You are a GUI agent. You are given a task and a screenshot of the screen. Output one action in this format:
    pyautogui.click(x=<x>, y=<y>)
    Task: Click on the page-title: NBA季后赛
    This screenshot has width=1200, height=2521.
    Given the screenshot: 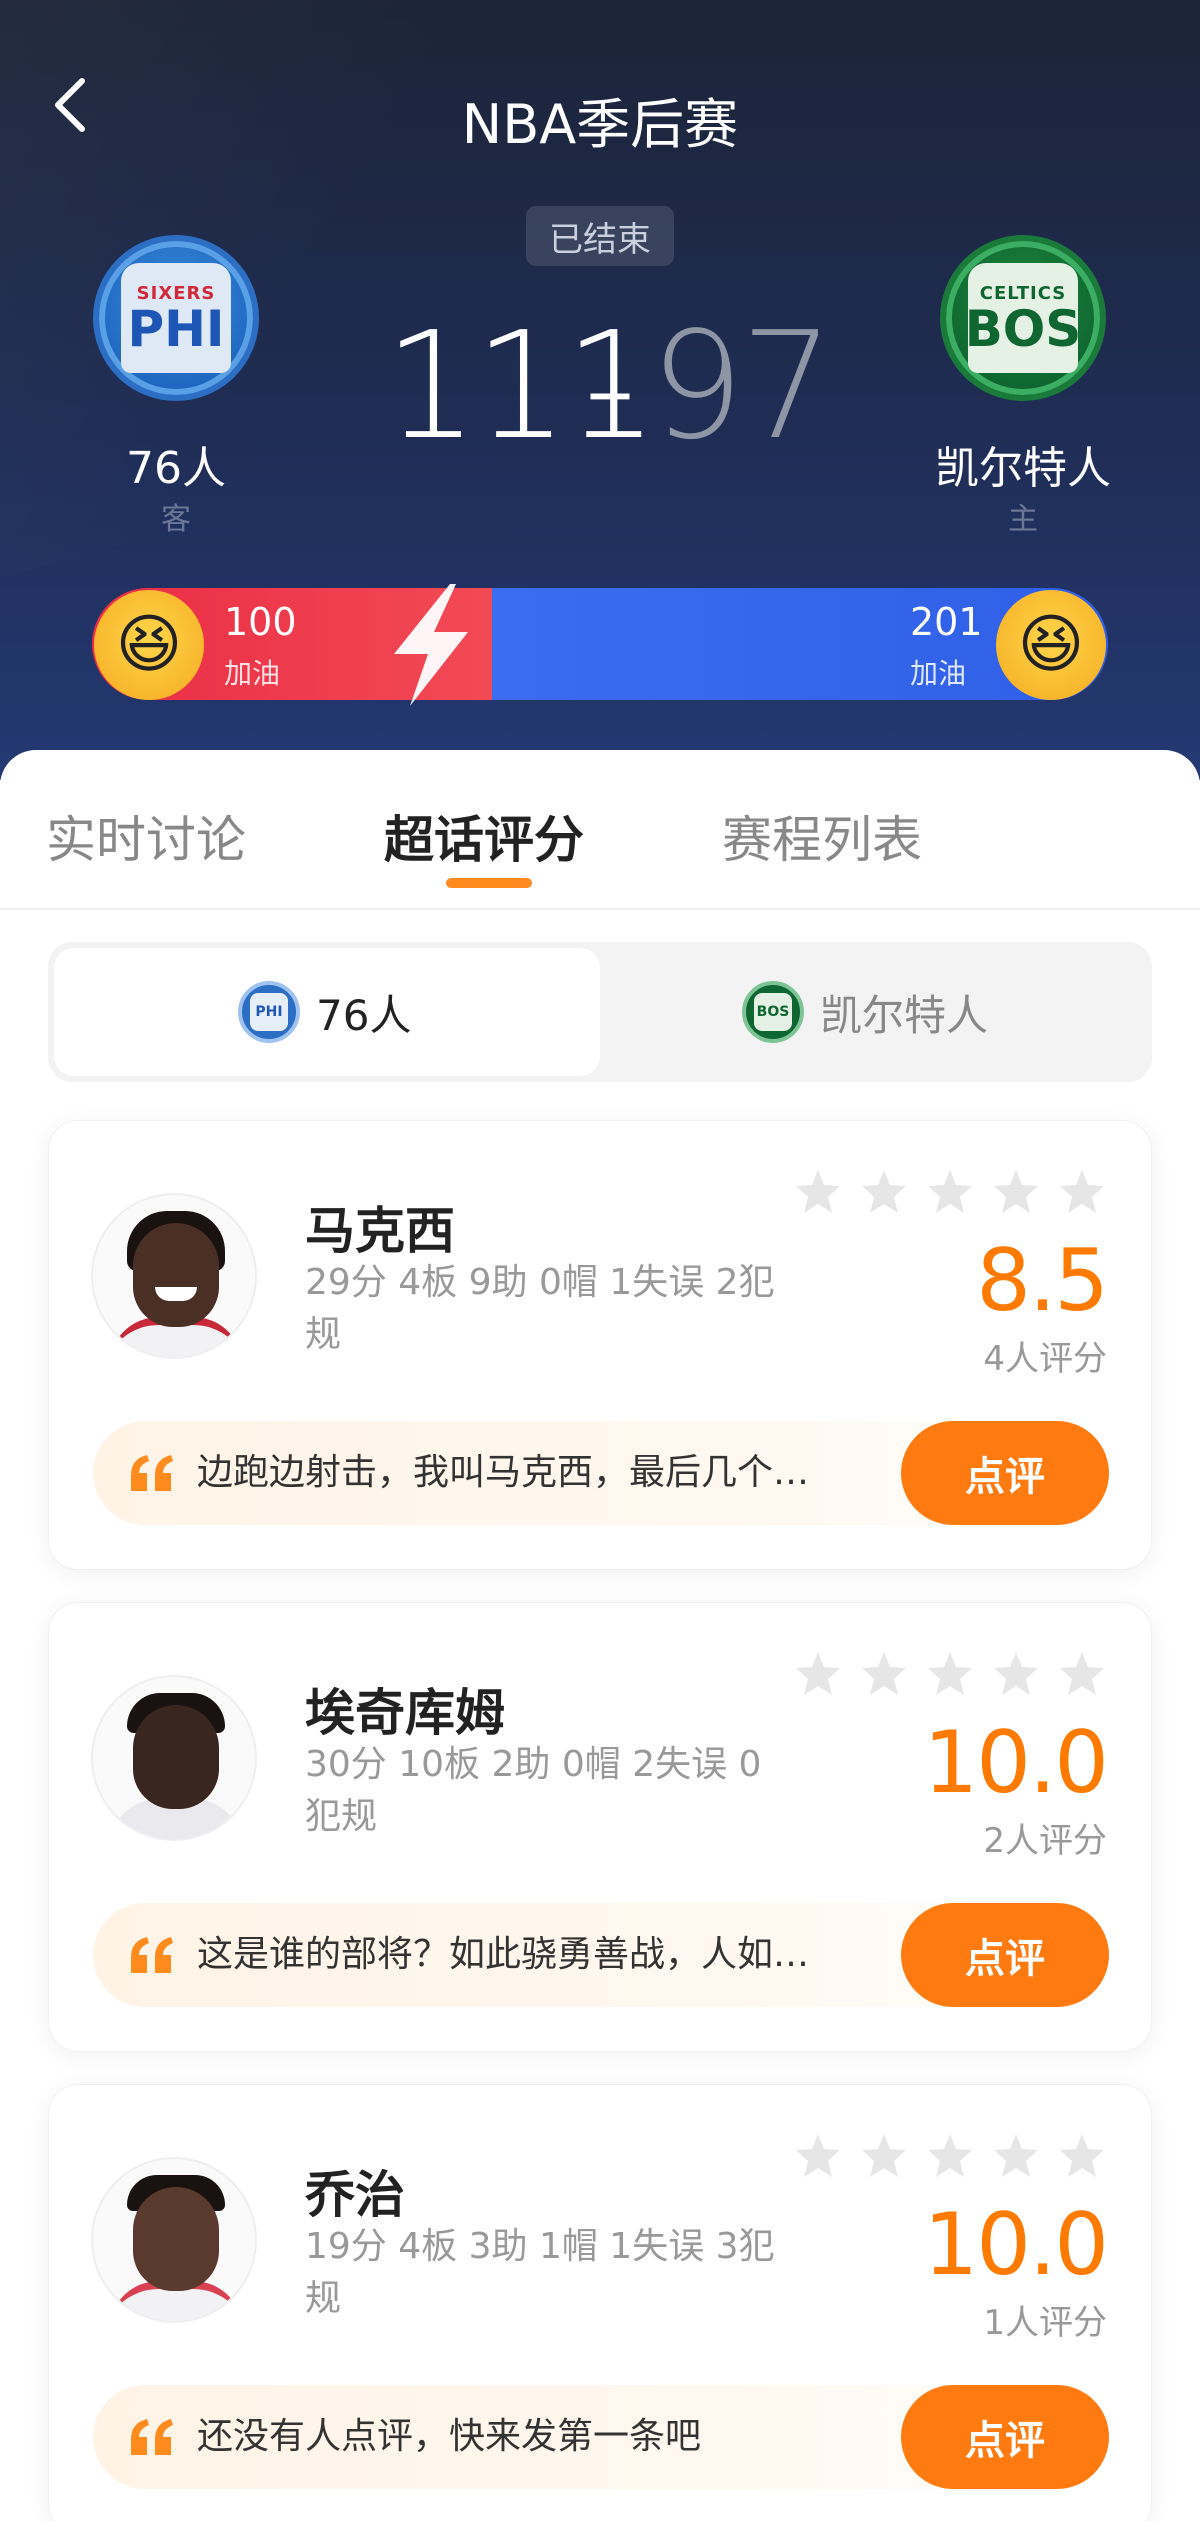 What is the action you would take?
    pyautogui.click(x=600, y=124)
    